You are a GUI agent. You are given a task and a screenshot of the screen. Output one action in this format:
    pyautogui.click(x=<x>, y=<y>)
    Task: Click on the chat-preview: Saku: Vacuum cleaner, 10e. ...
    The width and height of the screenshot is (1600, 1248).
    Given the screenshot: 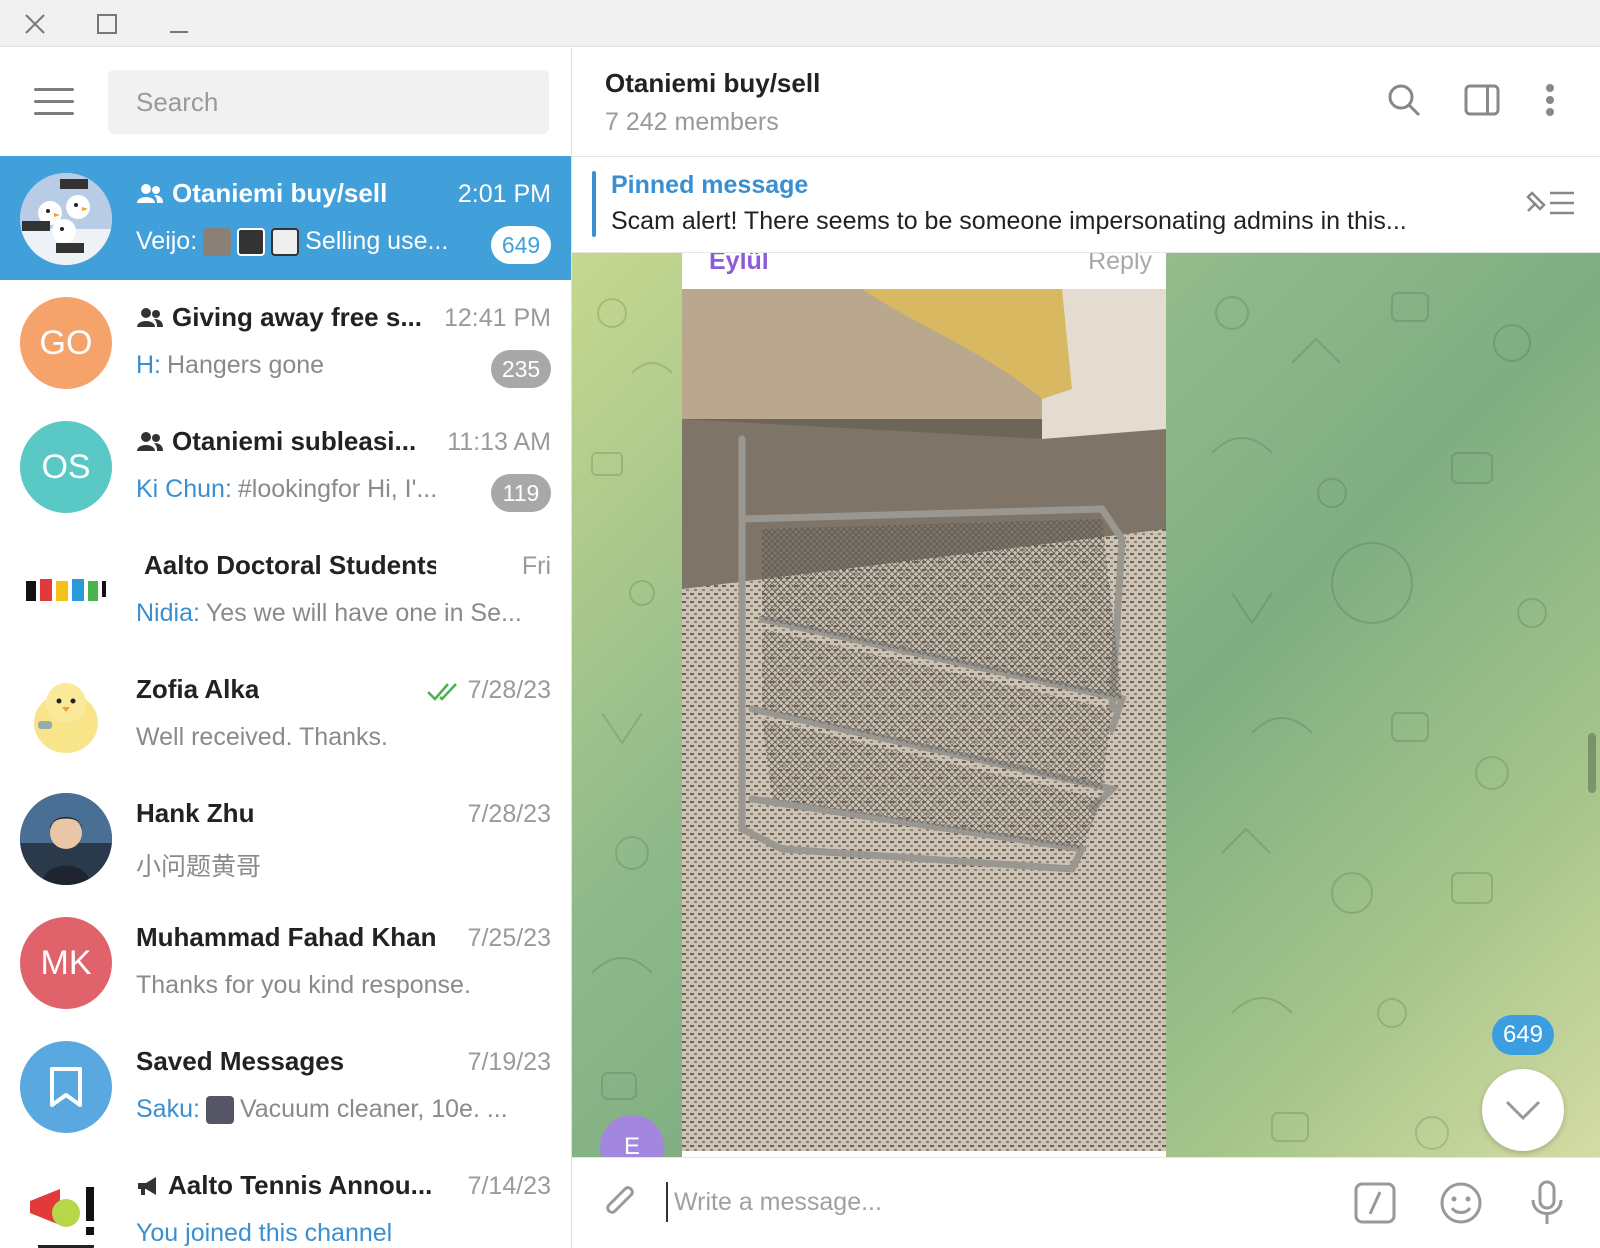 What is the action you would take?
    pyautogui.click(x=322, y=1109)
    